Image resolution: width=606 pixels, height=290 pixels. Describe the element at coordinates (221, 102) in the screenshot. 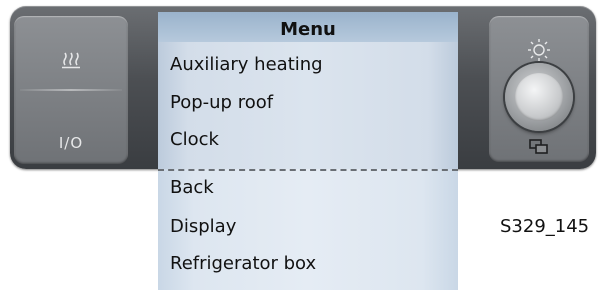

I see `menu-item-pop-up-roof: Pop-up roof` at that location.